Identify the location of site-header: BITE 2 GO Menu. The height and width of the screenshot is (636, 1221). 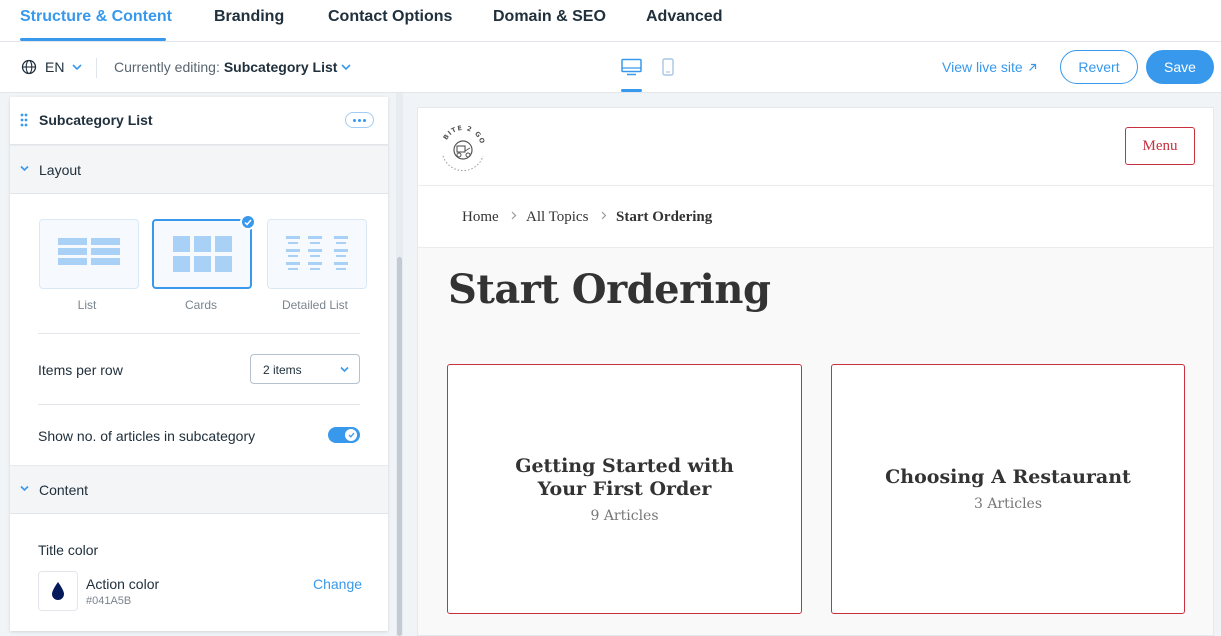
(815, 147).